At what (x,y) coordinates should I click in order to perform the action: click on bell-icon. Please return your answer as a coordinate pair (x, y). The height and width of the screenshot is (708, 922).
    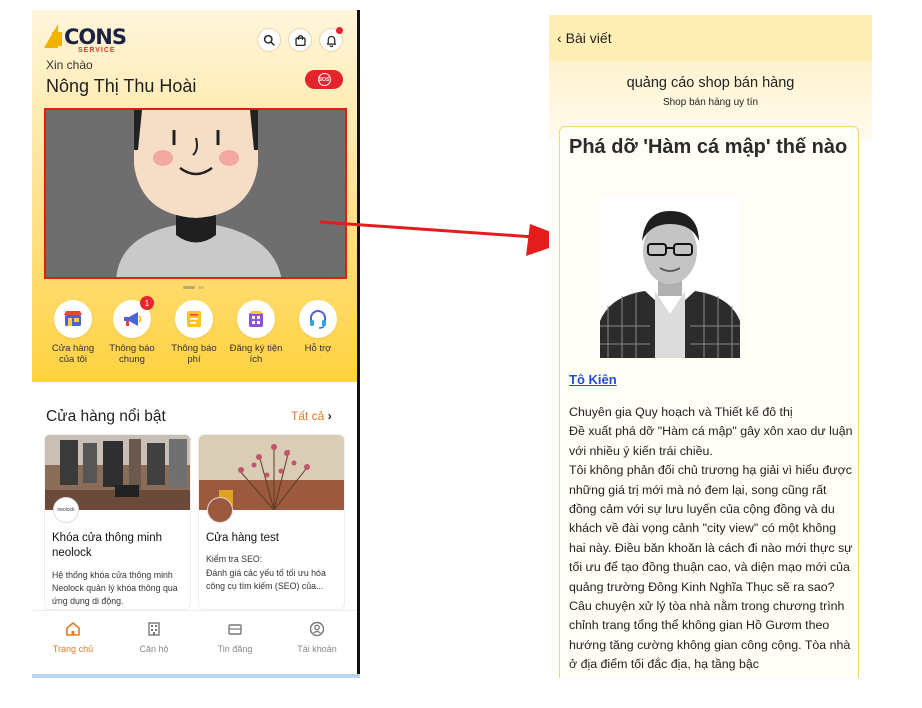
    Looking at the image, I should click on (331, 41).